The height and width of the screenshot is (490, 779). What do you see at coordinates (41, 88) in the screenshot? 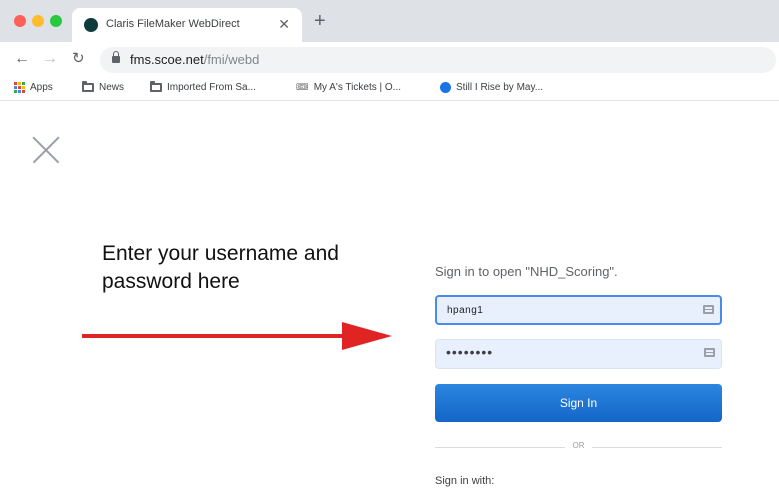
I see `bookmark-label: Apps` at bounding box center [41, 88].